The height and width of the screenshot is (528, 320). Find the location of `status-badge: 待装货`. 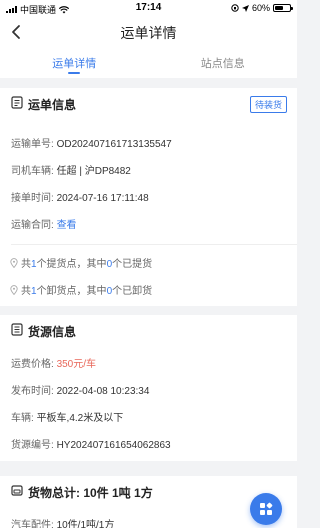

status-badge: 待装货 is located at coordinates (268, 104).